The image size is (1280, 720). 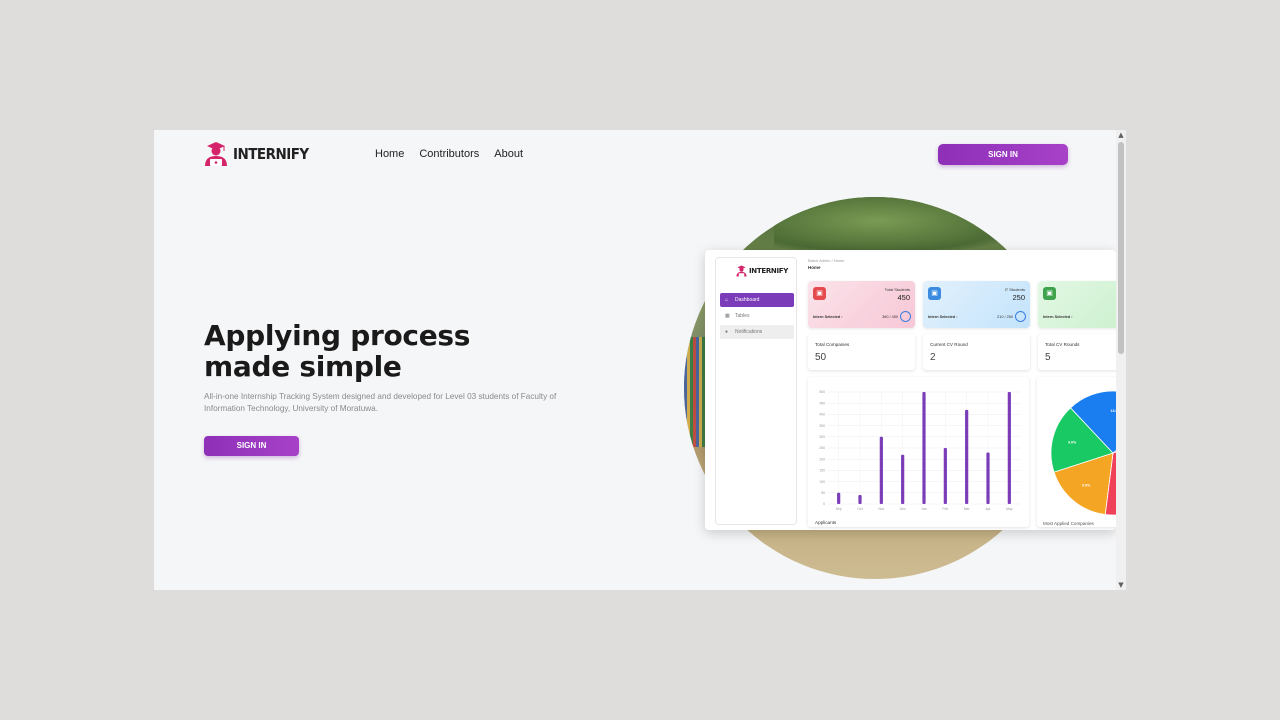 I want to click on preview-menu-tables: ▦ Tables, so click(x=757, y=316).